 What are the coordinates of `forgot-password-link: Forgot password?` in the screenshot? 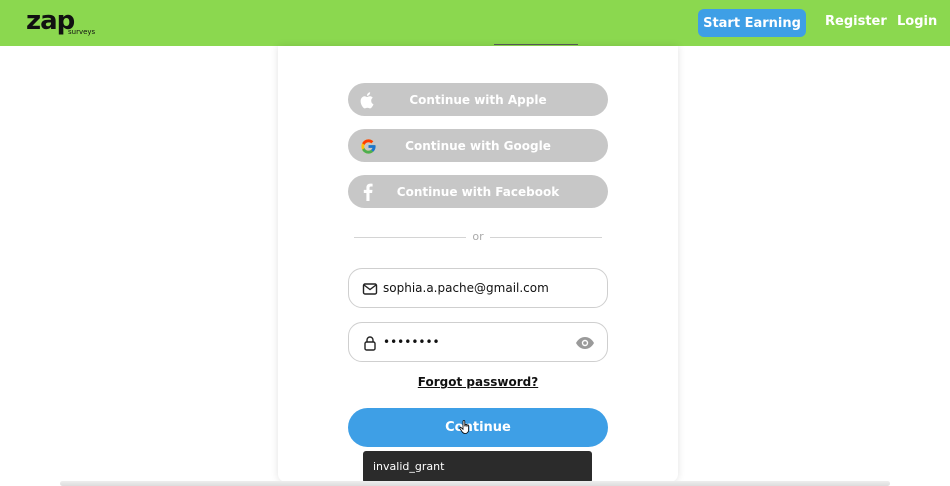 It's located at (478, 382).